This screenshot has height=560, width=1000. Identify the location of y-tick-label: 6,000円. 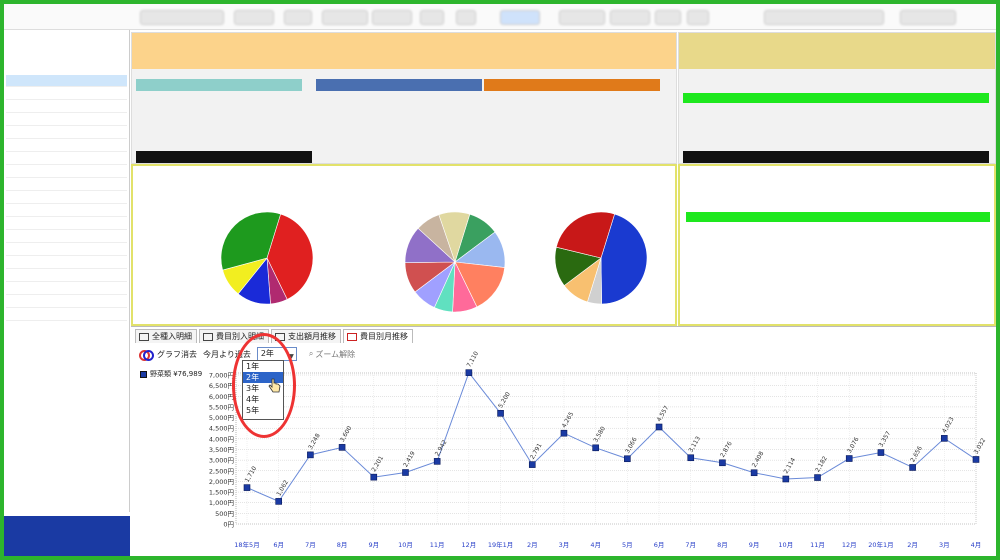
(221, 397).